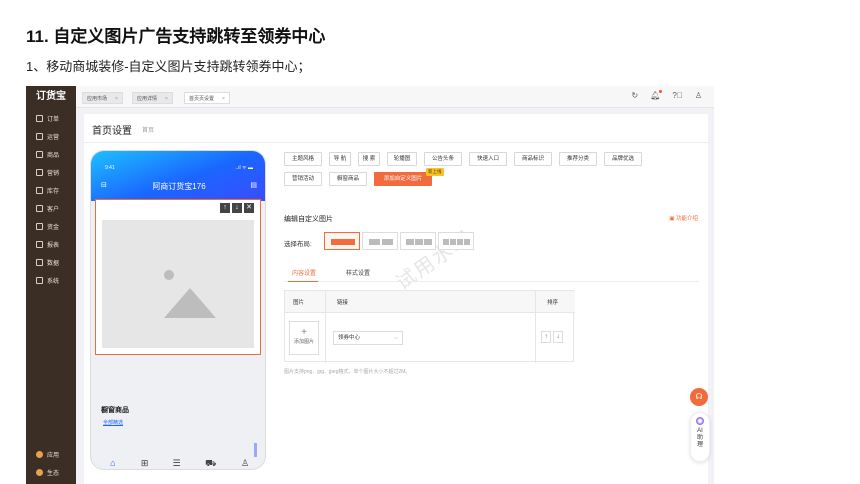 This screenshot has height=484, width=860. Describe the element at coordinates (178, 284) in the screenshot. I see `image-placeholder` at that location.